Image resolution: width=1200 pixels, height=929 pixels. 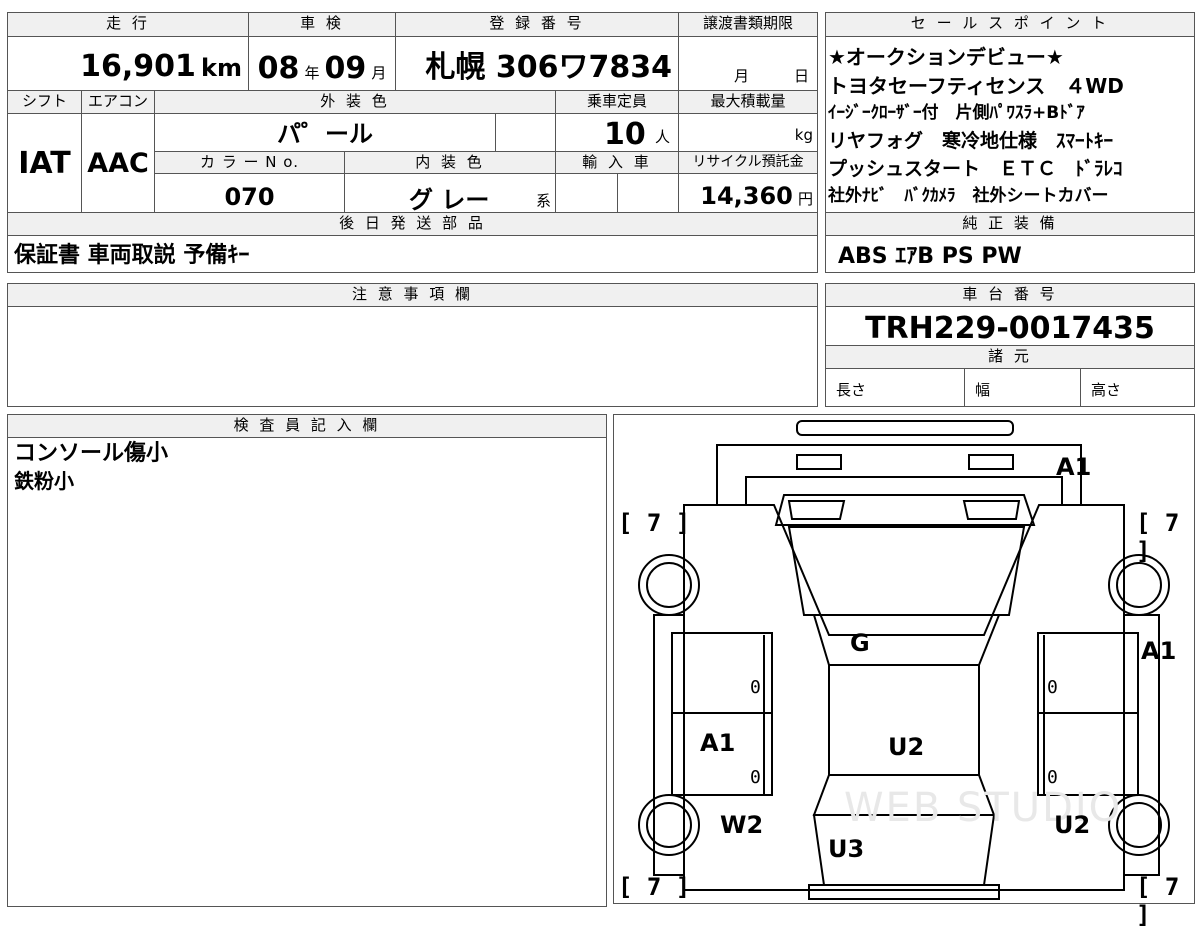 What do you see at coordinates (805, 199) in the screenshot?
I see `recycle-unit: 円` at bounding box center [805, 199].